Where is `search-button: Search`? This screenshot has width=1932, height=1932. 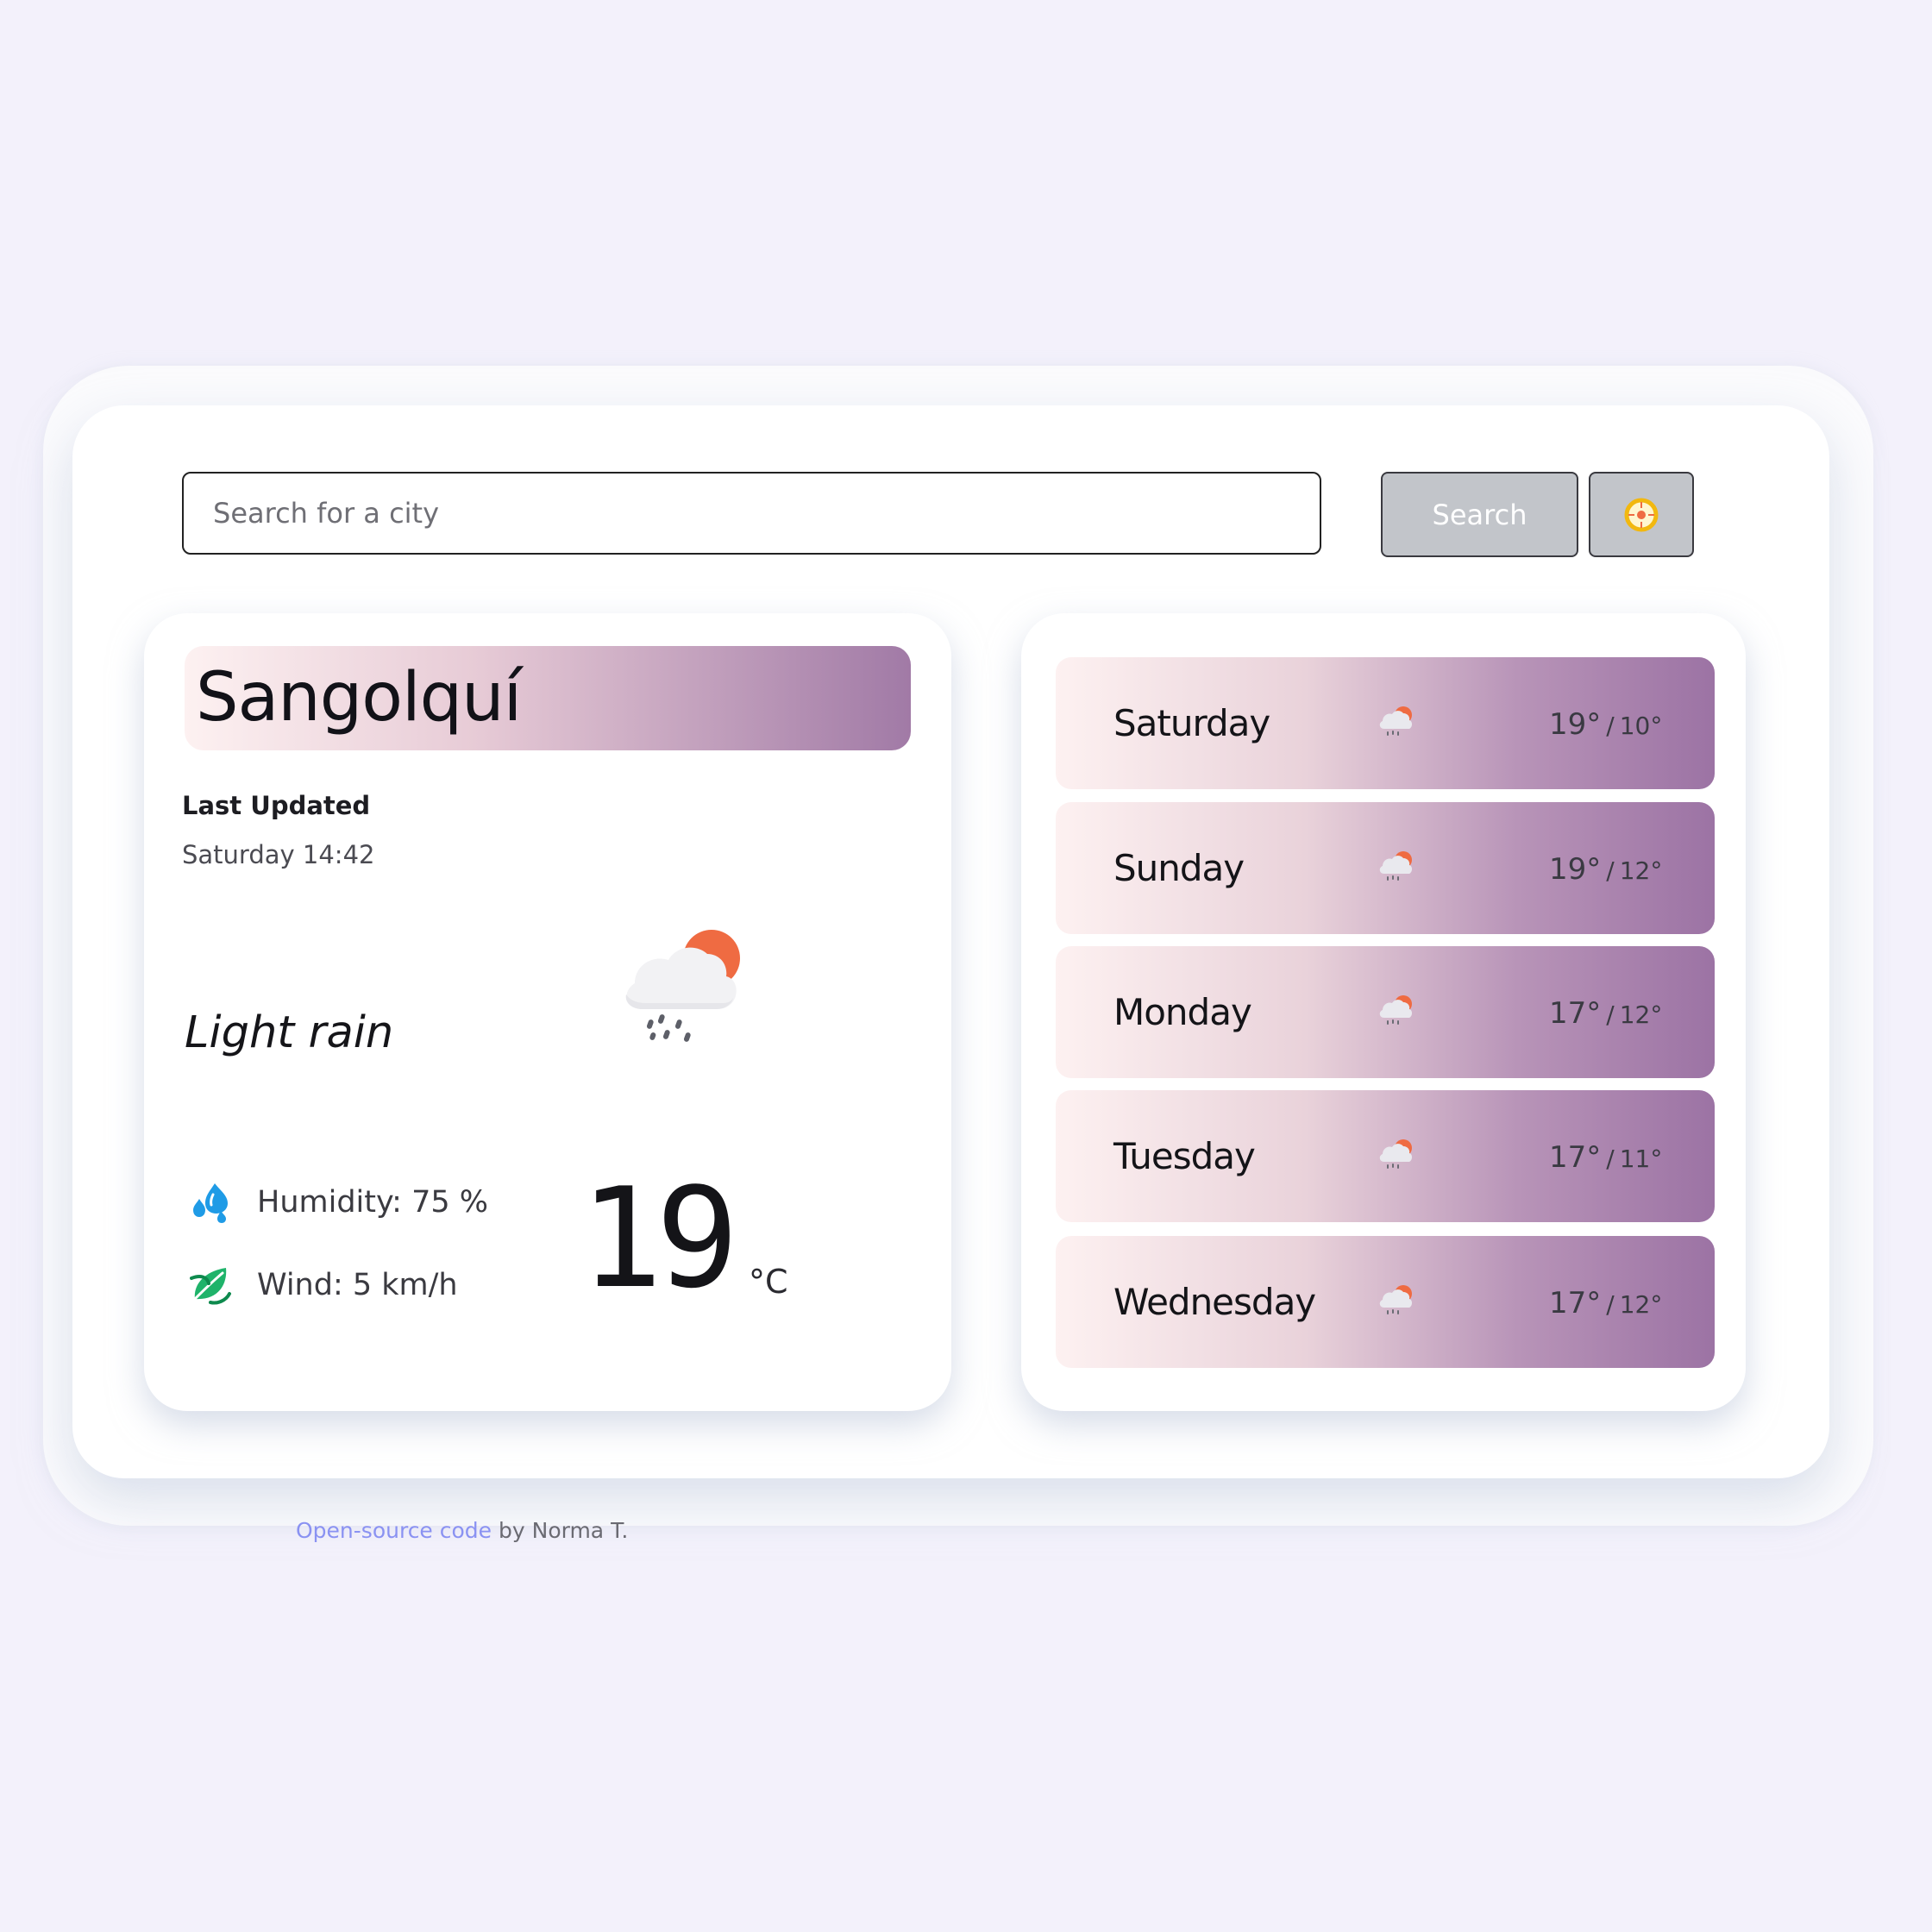 search-button: Search is located at coordinates (1479, 514).